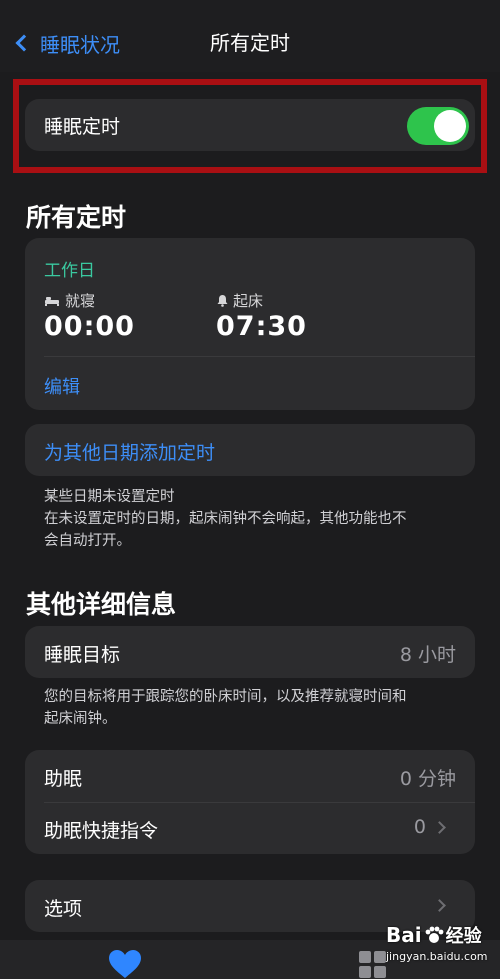 The width and height of the screenshot is (500, 979). What do you see at coordinates (250, 126) in the screenshot?
I see `highlight-box` at bounding box center [250, 126].